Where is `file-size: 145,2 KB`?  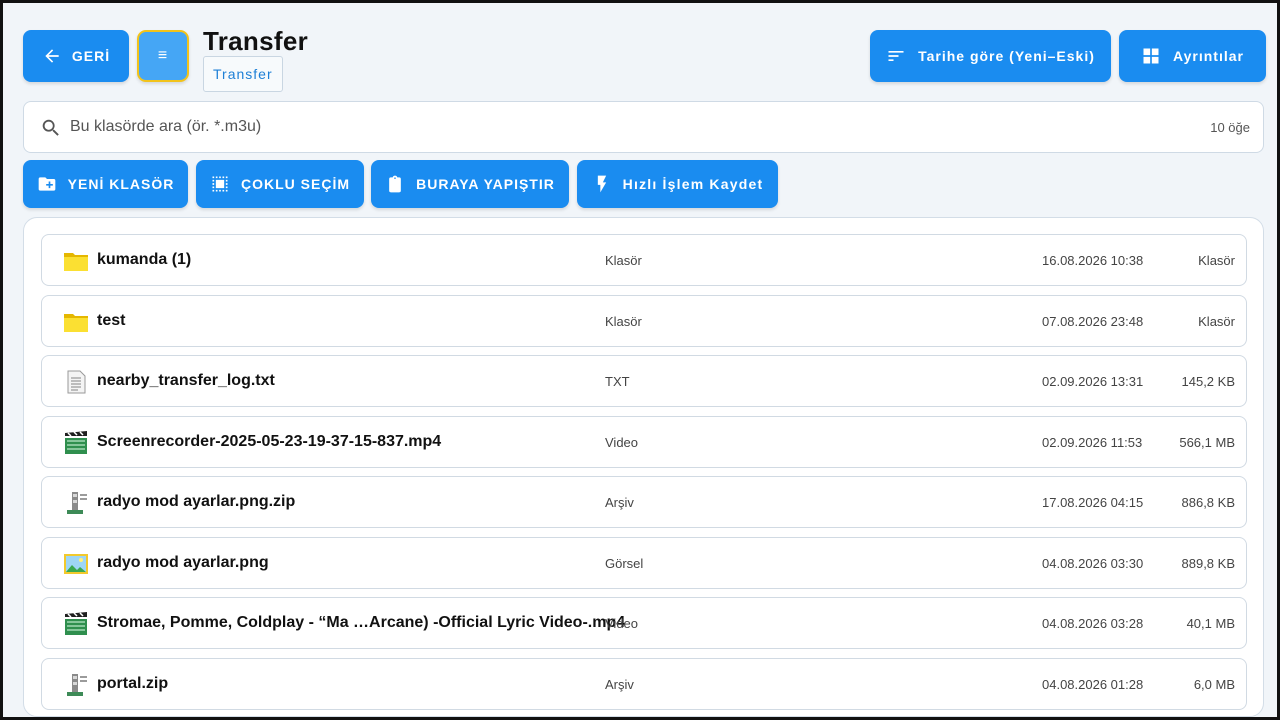 file-size: 145,2 KB is located at coordinates (1208, 381).